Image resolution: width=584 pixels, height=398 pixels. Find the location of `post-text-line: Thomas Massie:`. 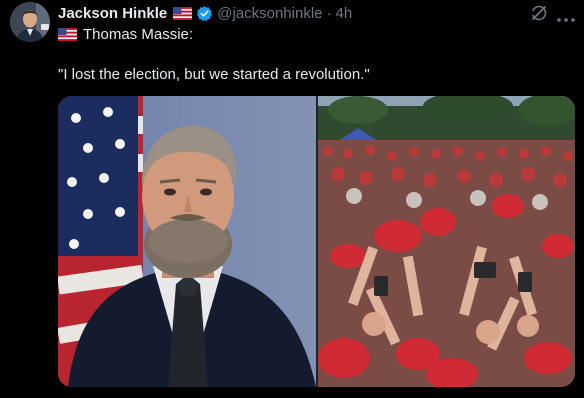

post-text-line: Thomas Massie: is located at coordinates (125, 34).